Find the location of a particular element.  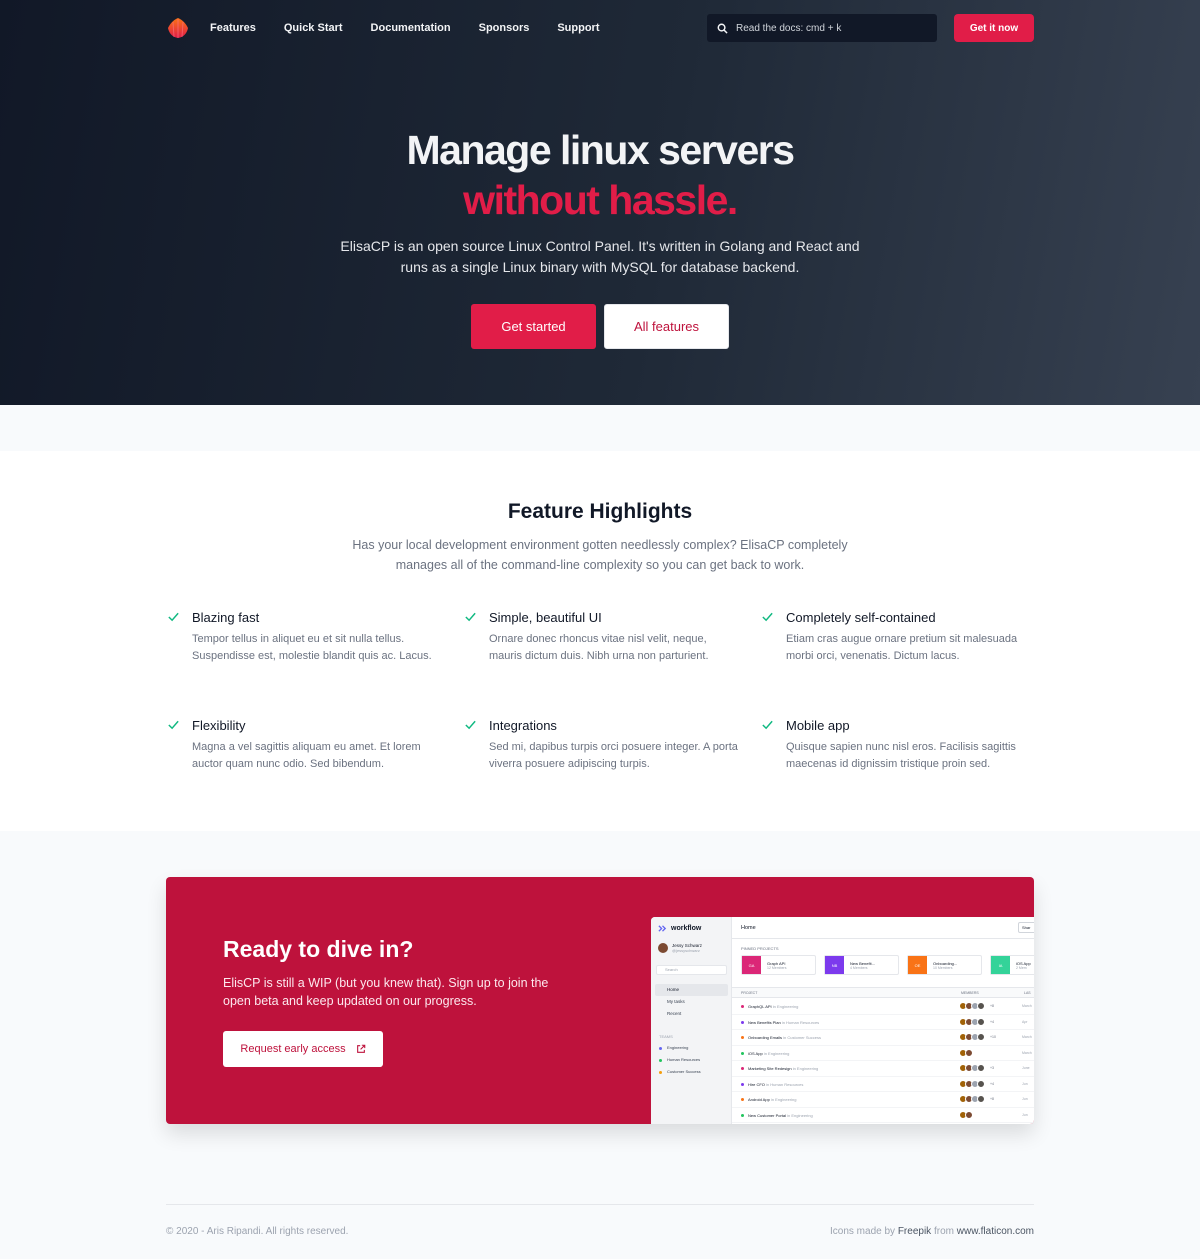

row-project: Hire CFO in Human Resources is located at coordinates (775, 1084).